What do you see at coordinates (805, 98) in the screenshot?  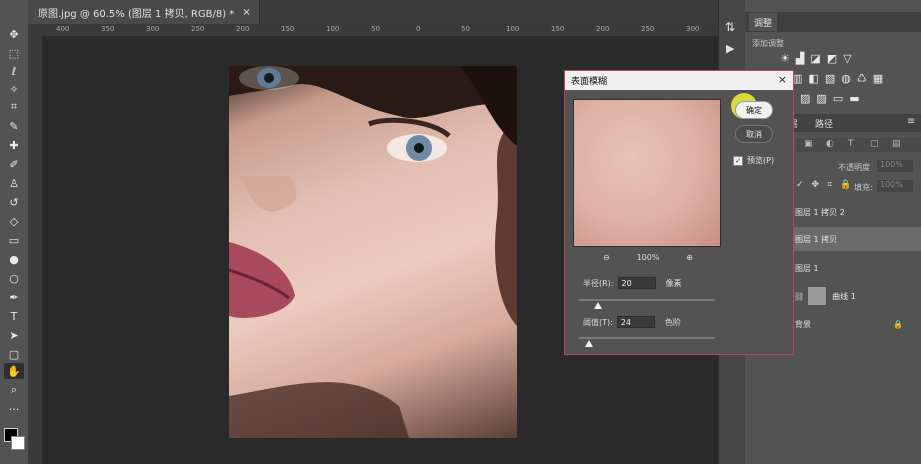 I see `invert-icon: ▨` at bounding box center [805, 98].